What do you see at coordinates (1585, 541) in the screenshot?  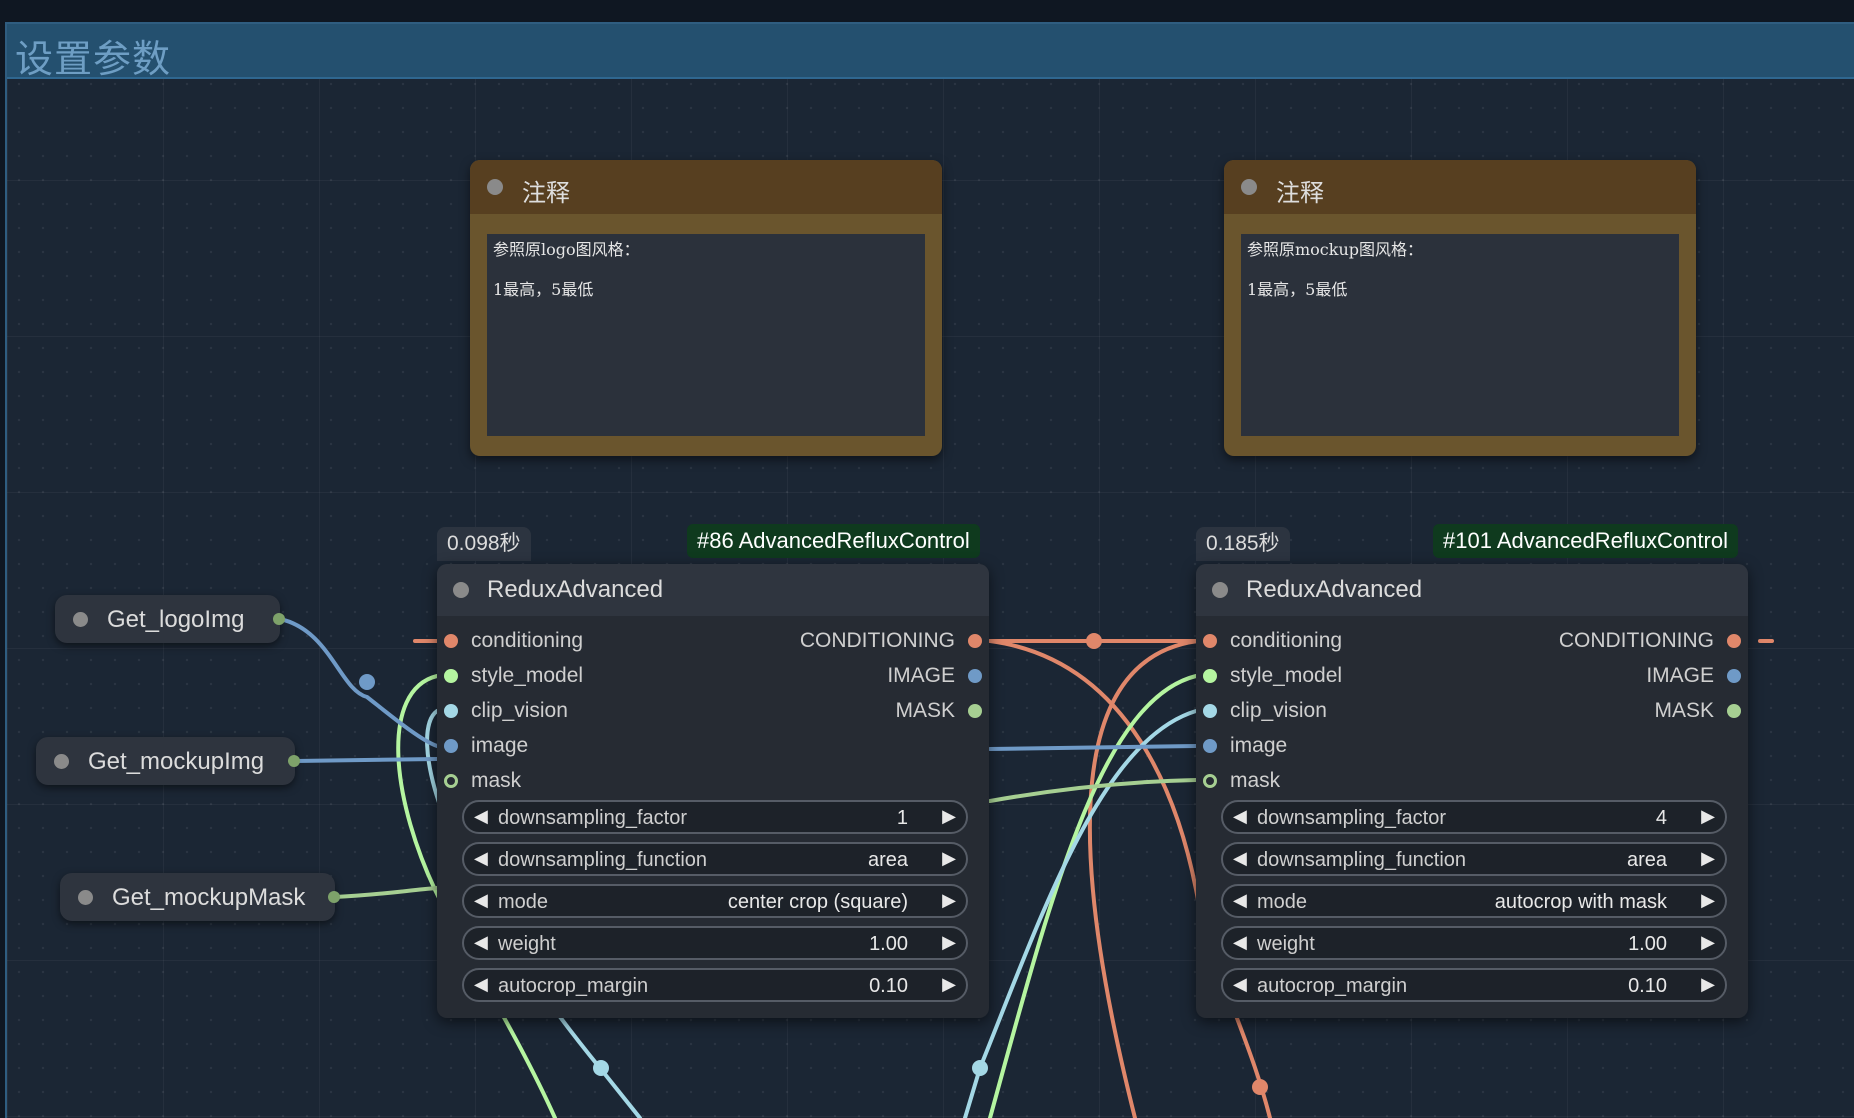 I see `node-id-badge: #101 AdvancedRefluxControl` at bounding box center [1585, 541].